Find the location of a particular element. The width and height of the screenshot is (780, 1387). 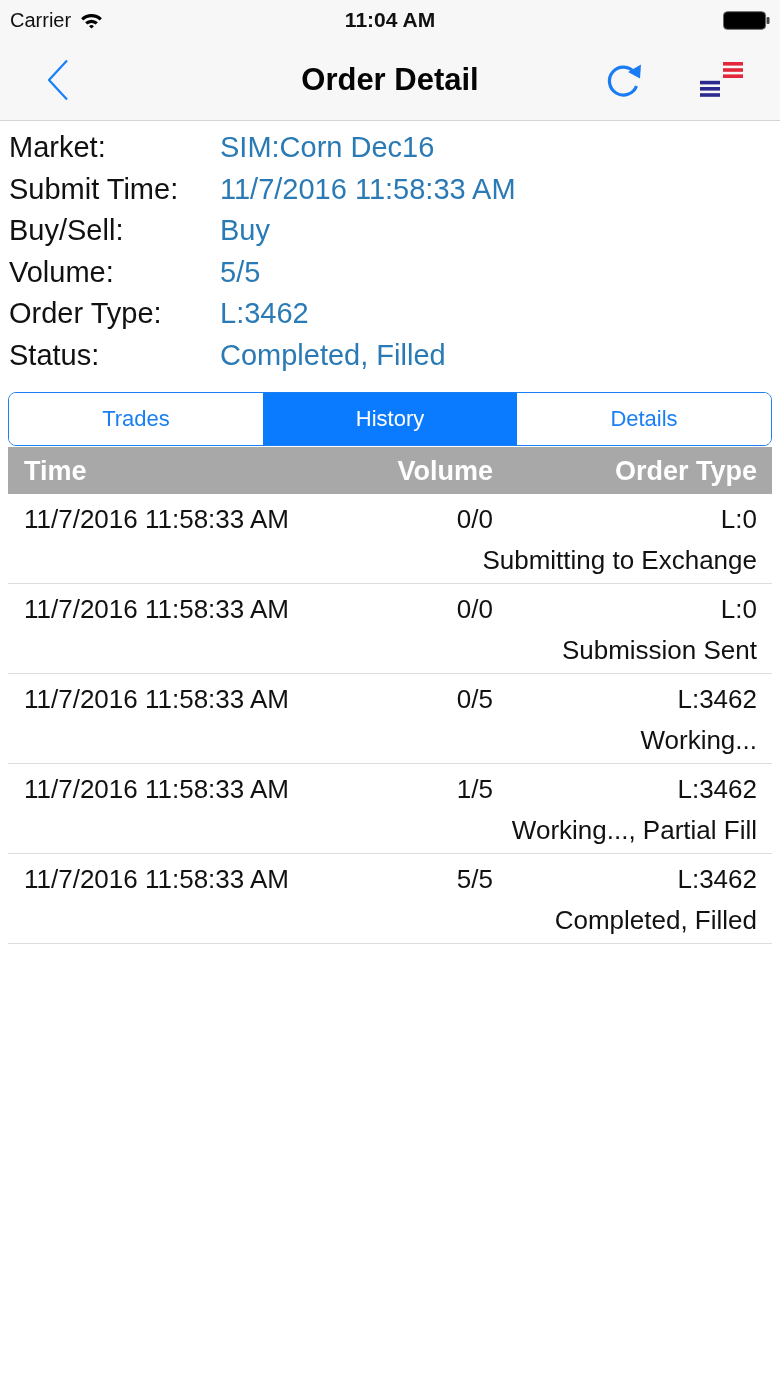

field-label: Market: is located at coordinates (58, 147).